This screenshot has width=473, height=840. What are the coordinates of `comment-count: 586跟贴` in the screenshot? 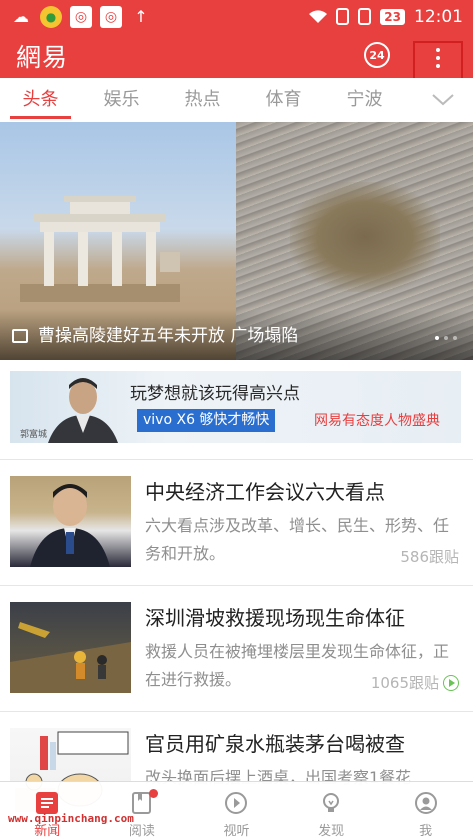 It's located at (429, 556).